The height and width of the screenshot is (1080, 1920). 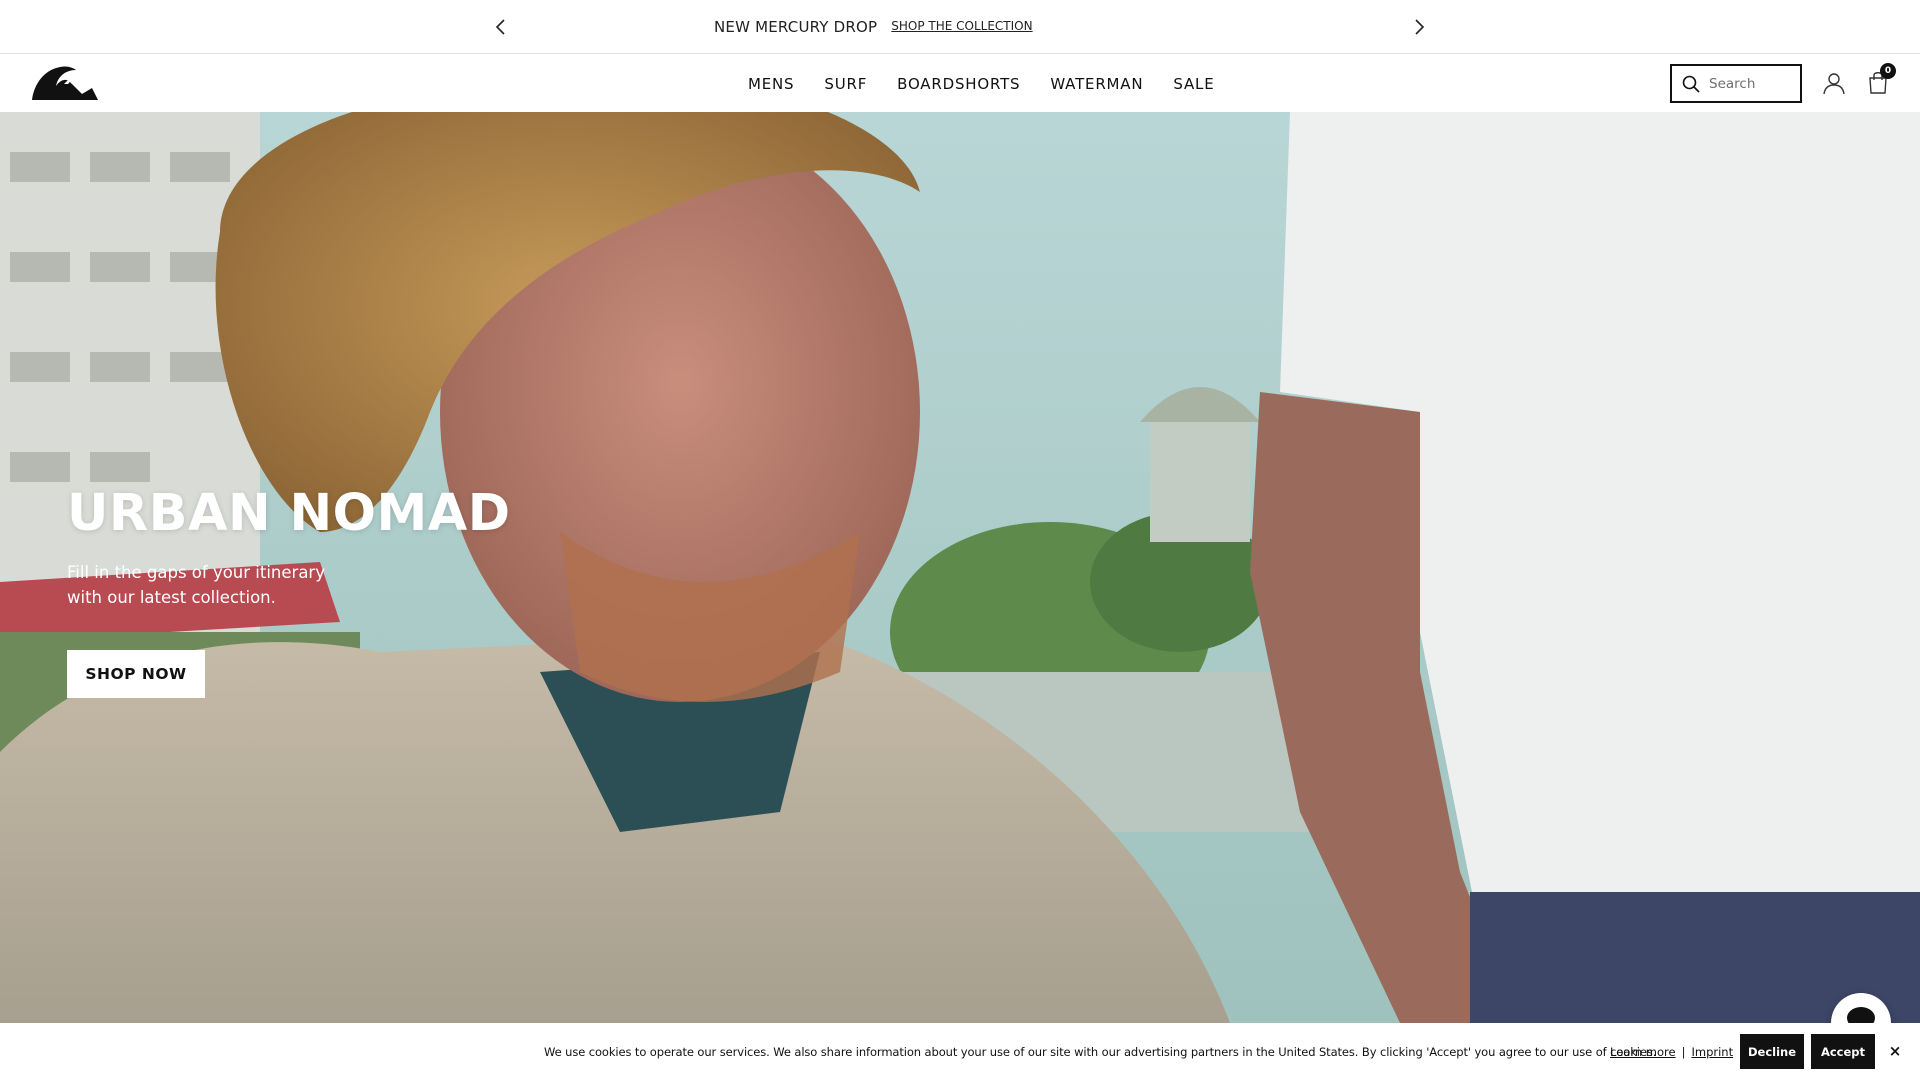 I want to click on site-header: MENS SURF BOARDSHORTS WATERMAN SALE 0, so click(x=960, y=83).